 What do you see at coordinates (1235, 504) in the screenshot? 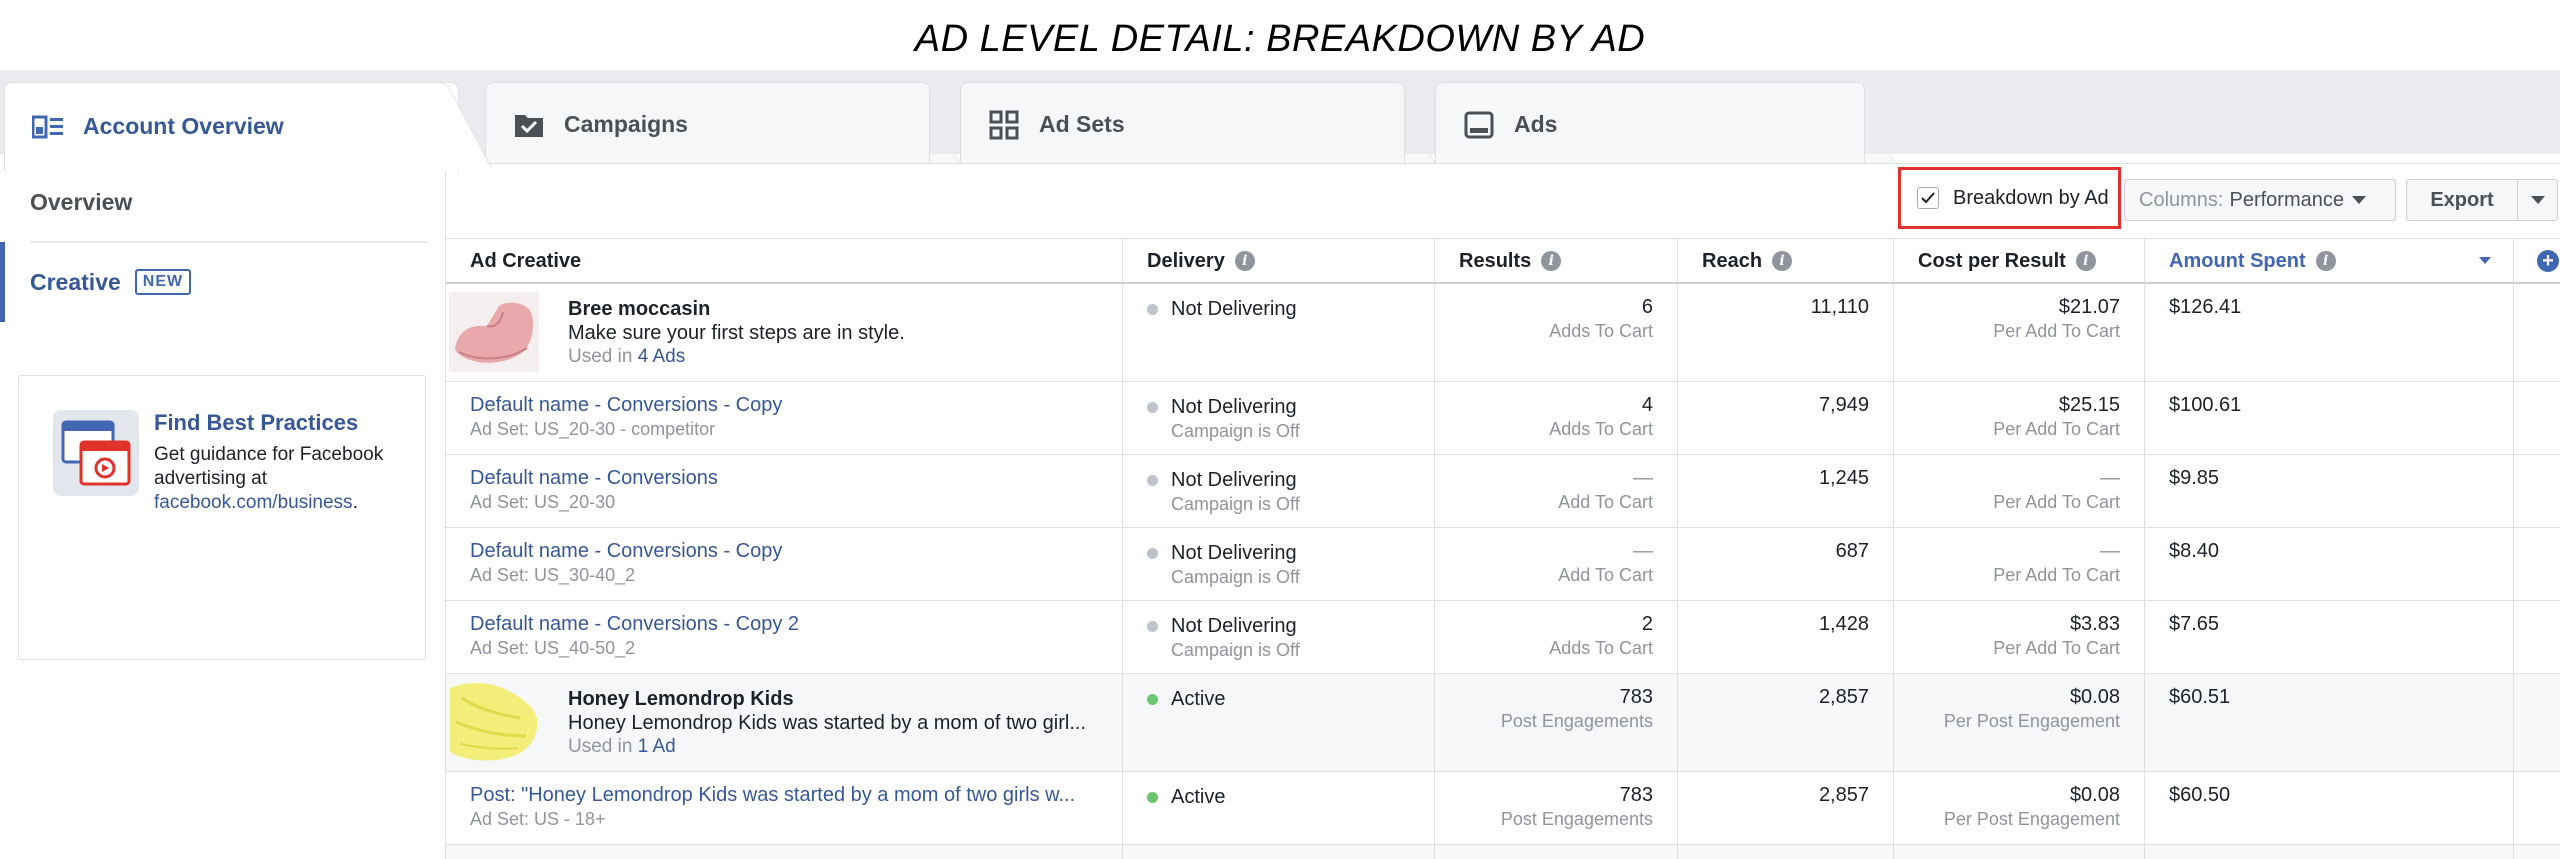
I see `delivery-substatus: Campaign is Off` at bounding box center [1235, 504].